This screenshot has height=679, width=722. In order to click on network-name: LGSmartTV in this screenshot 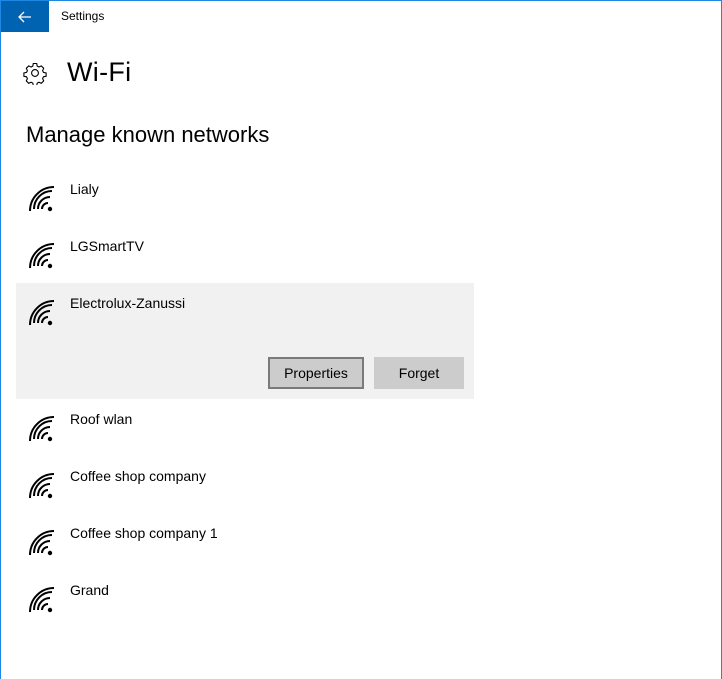, I will do `click(107, 246)`.